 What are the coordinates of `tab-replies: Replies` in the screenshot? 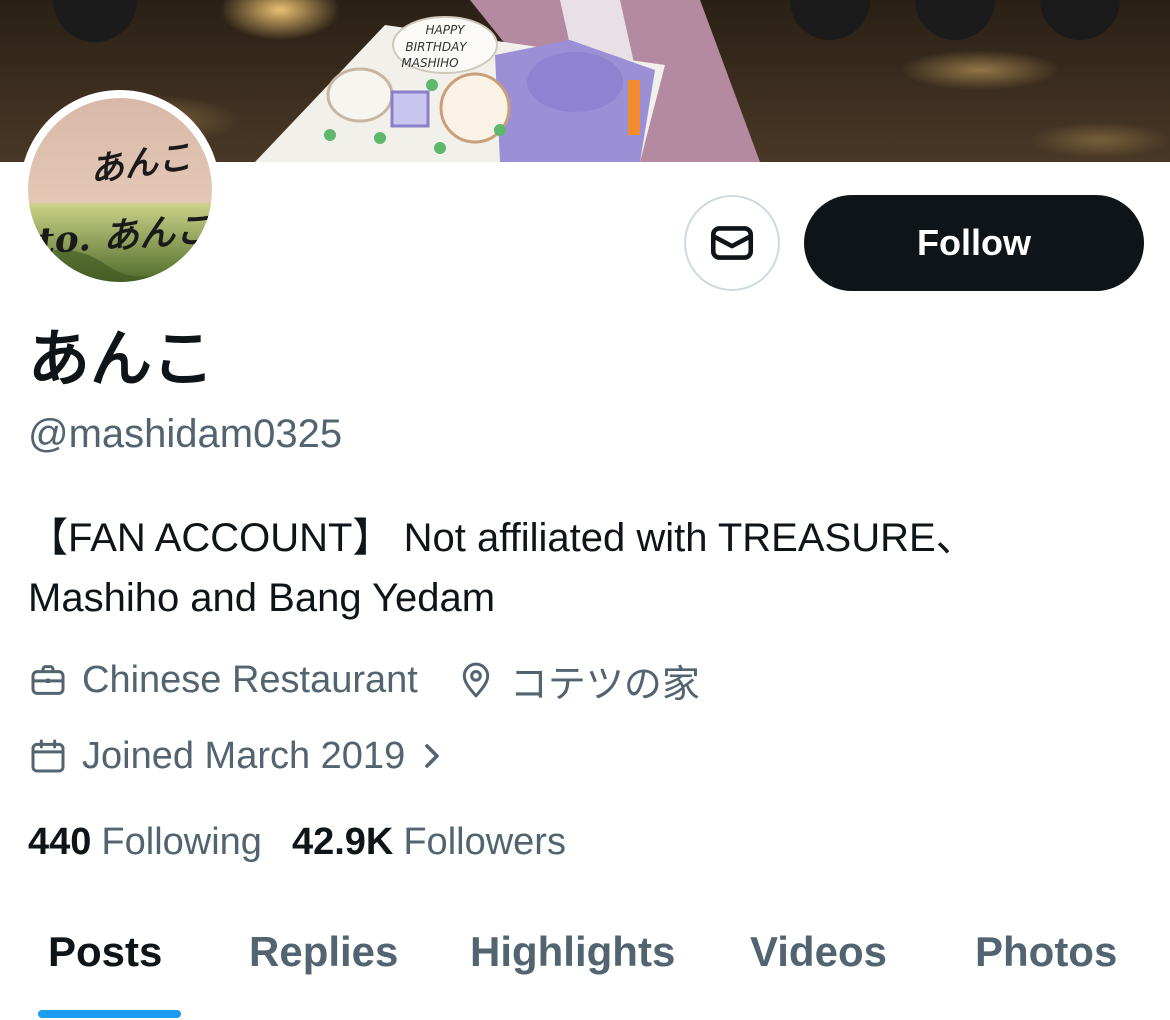 It's located at (323, 952).